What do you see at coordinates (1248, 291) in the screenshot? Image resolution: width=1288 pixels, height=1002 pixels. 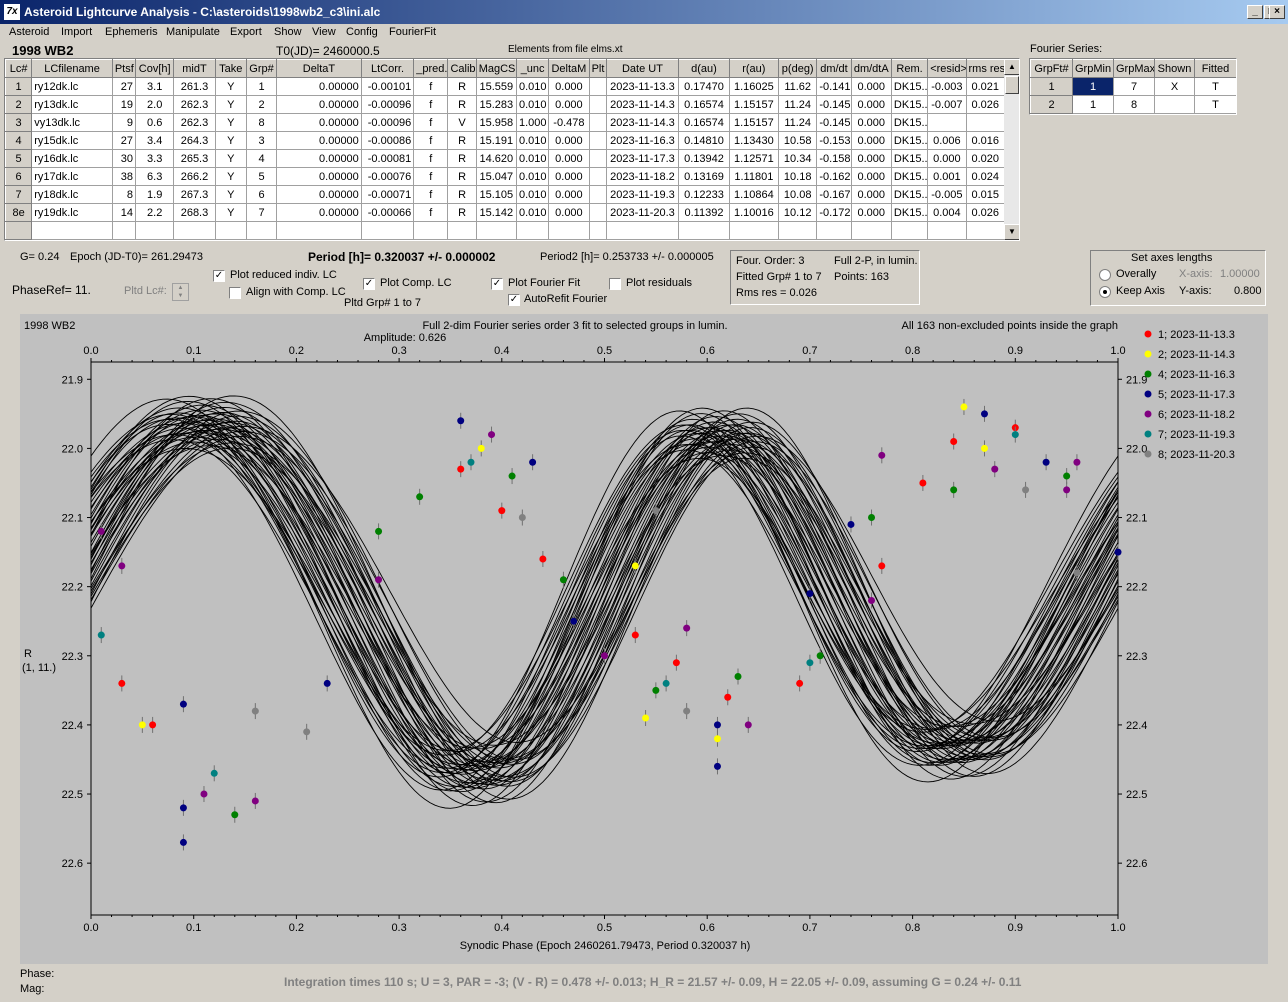 I see `yaxis-field: 0.800` at bounding box center [1248, 291].